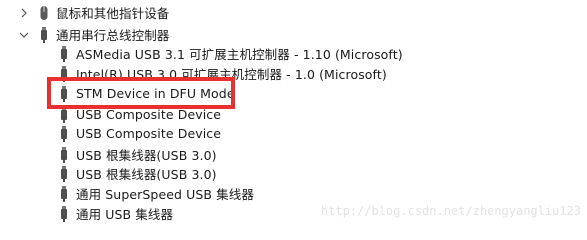  I want to click on device-label: STM Device in DFU Mode, so click(155, 93).